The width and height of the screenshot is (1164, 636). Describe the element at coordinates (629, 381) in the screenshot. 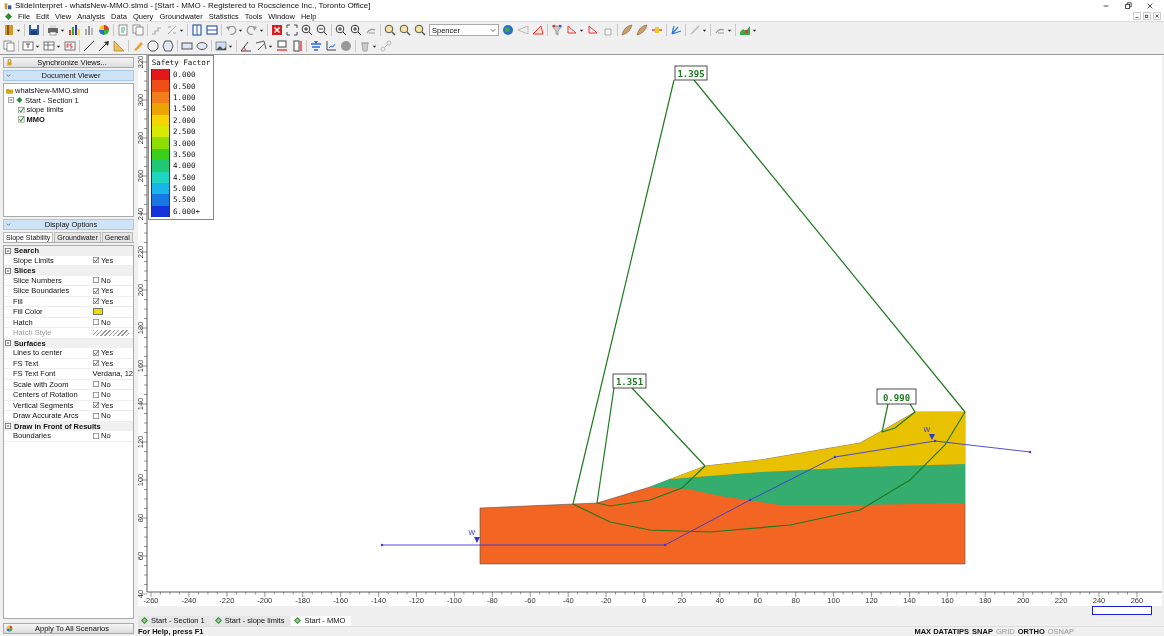

I see `safety-factor-label: 1.351` at that location.